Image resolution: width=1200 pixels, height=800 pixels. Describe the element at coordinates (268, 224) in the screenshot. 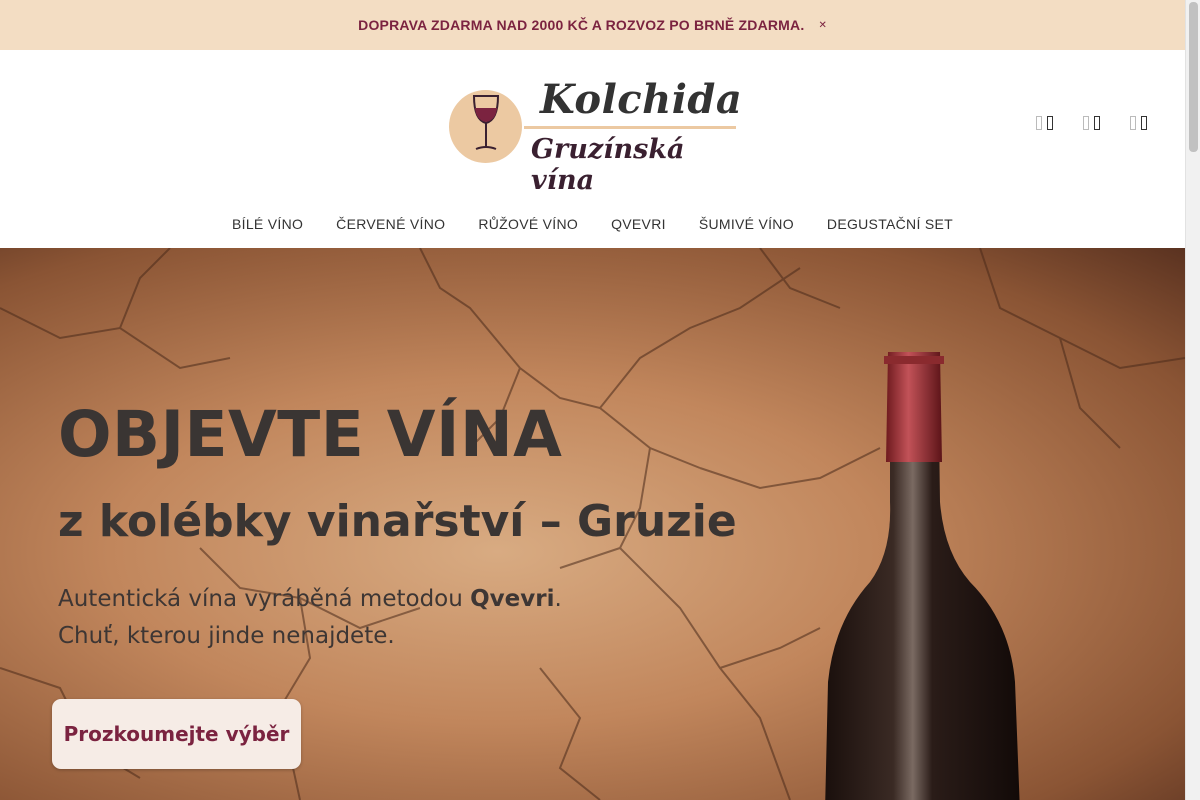

I see `nav-item-bile-vino: BÍLÉ VÍNO` at that location.